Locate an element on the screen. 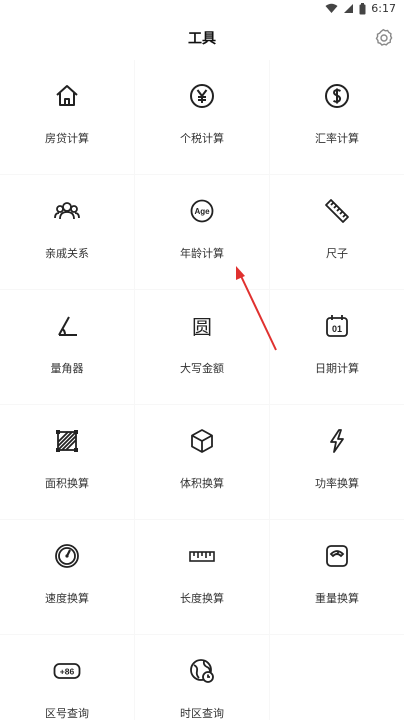  globe-clock-icon is located at coordinates (202, 671).